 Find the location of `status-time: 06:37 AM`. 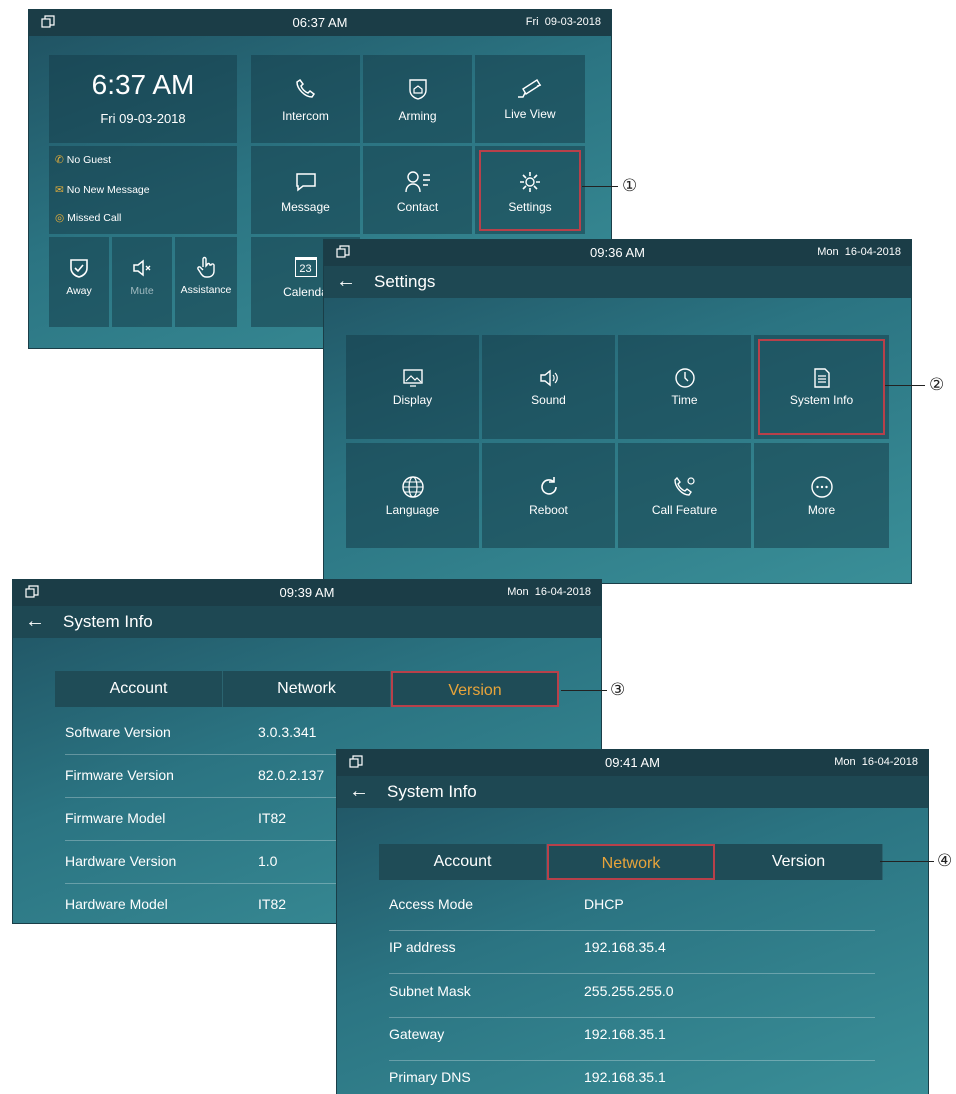

status-time: 06:37 AM is located at coordinates (320, 22).